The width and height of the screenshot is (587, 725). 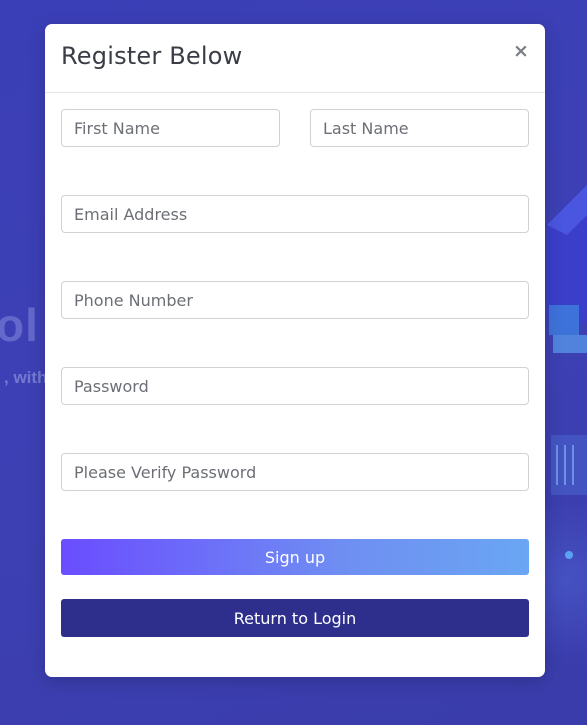 I want to click on first-name-input, so click(x=170, y=128).